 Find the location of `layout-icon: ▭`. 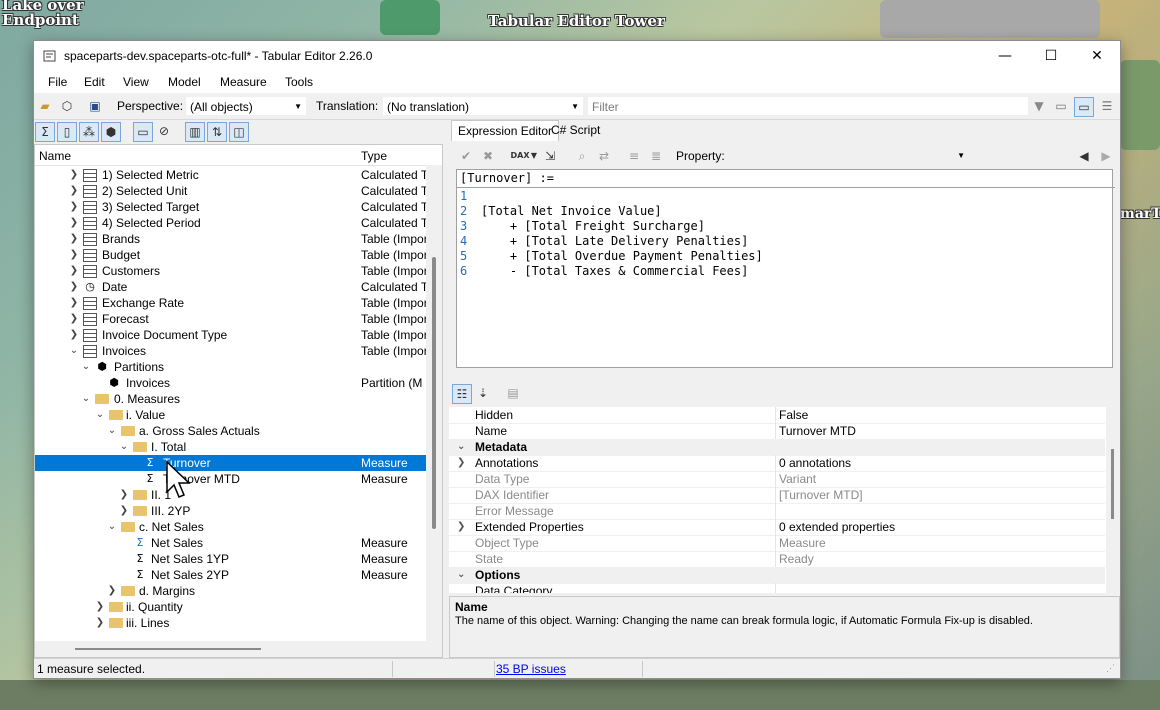

layout-icon: ▭ is located at coordinates (1061, 106).